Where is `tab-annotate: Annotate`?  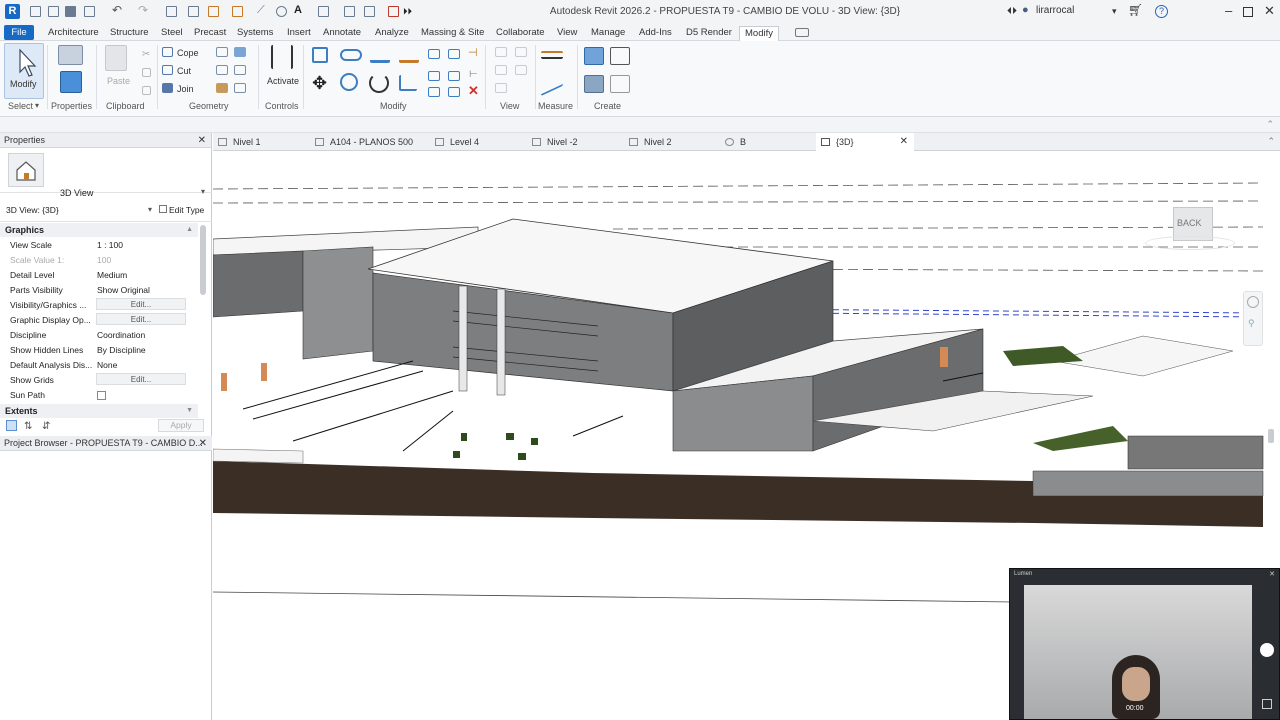 tab-annotate: Annotate is located at coordinates (342, 32).